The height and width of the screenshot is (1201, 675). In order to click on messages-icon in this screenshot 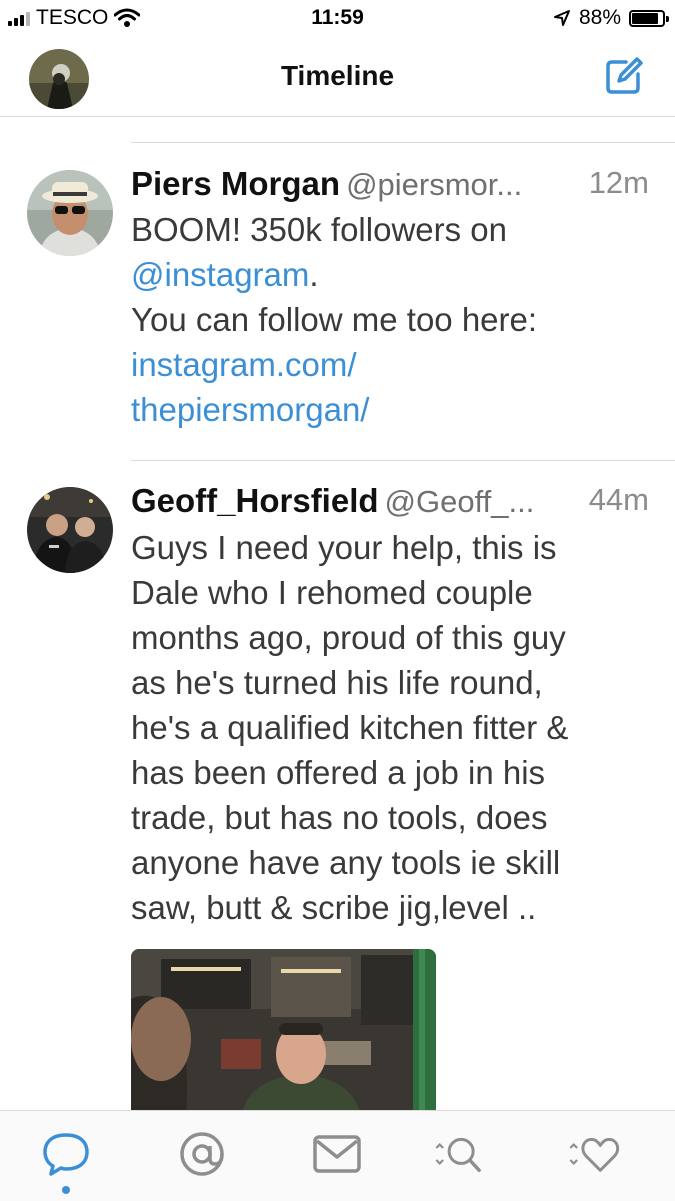, I will do `click(337, 1154)`.